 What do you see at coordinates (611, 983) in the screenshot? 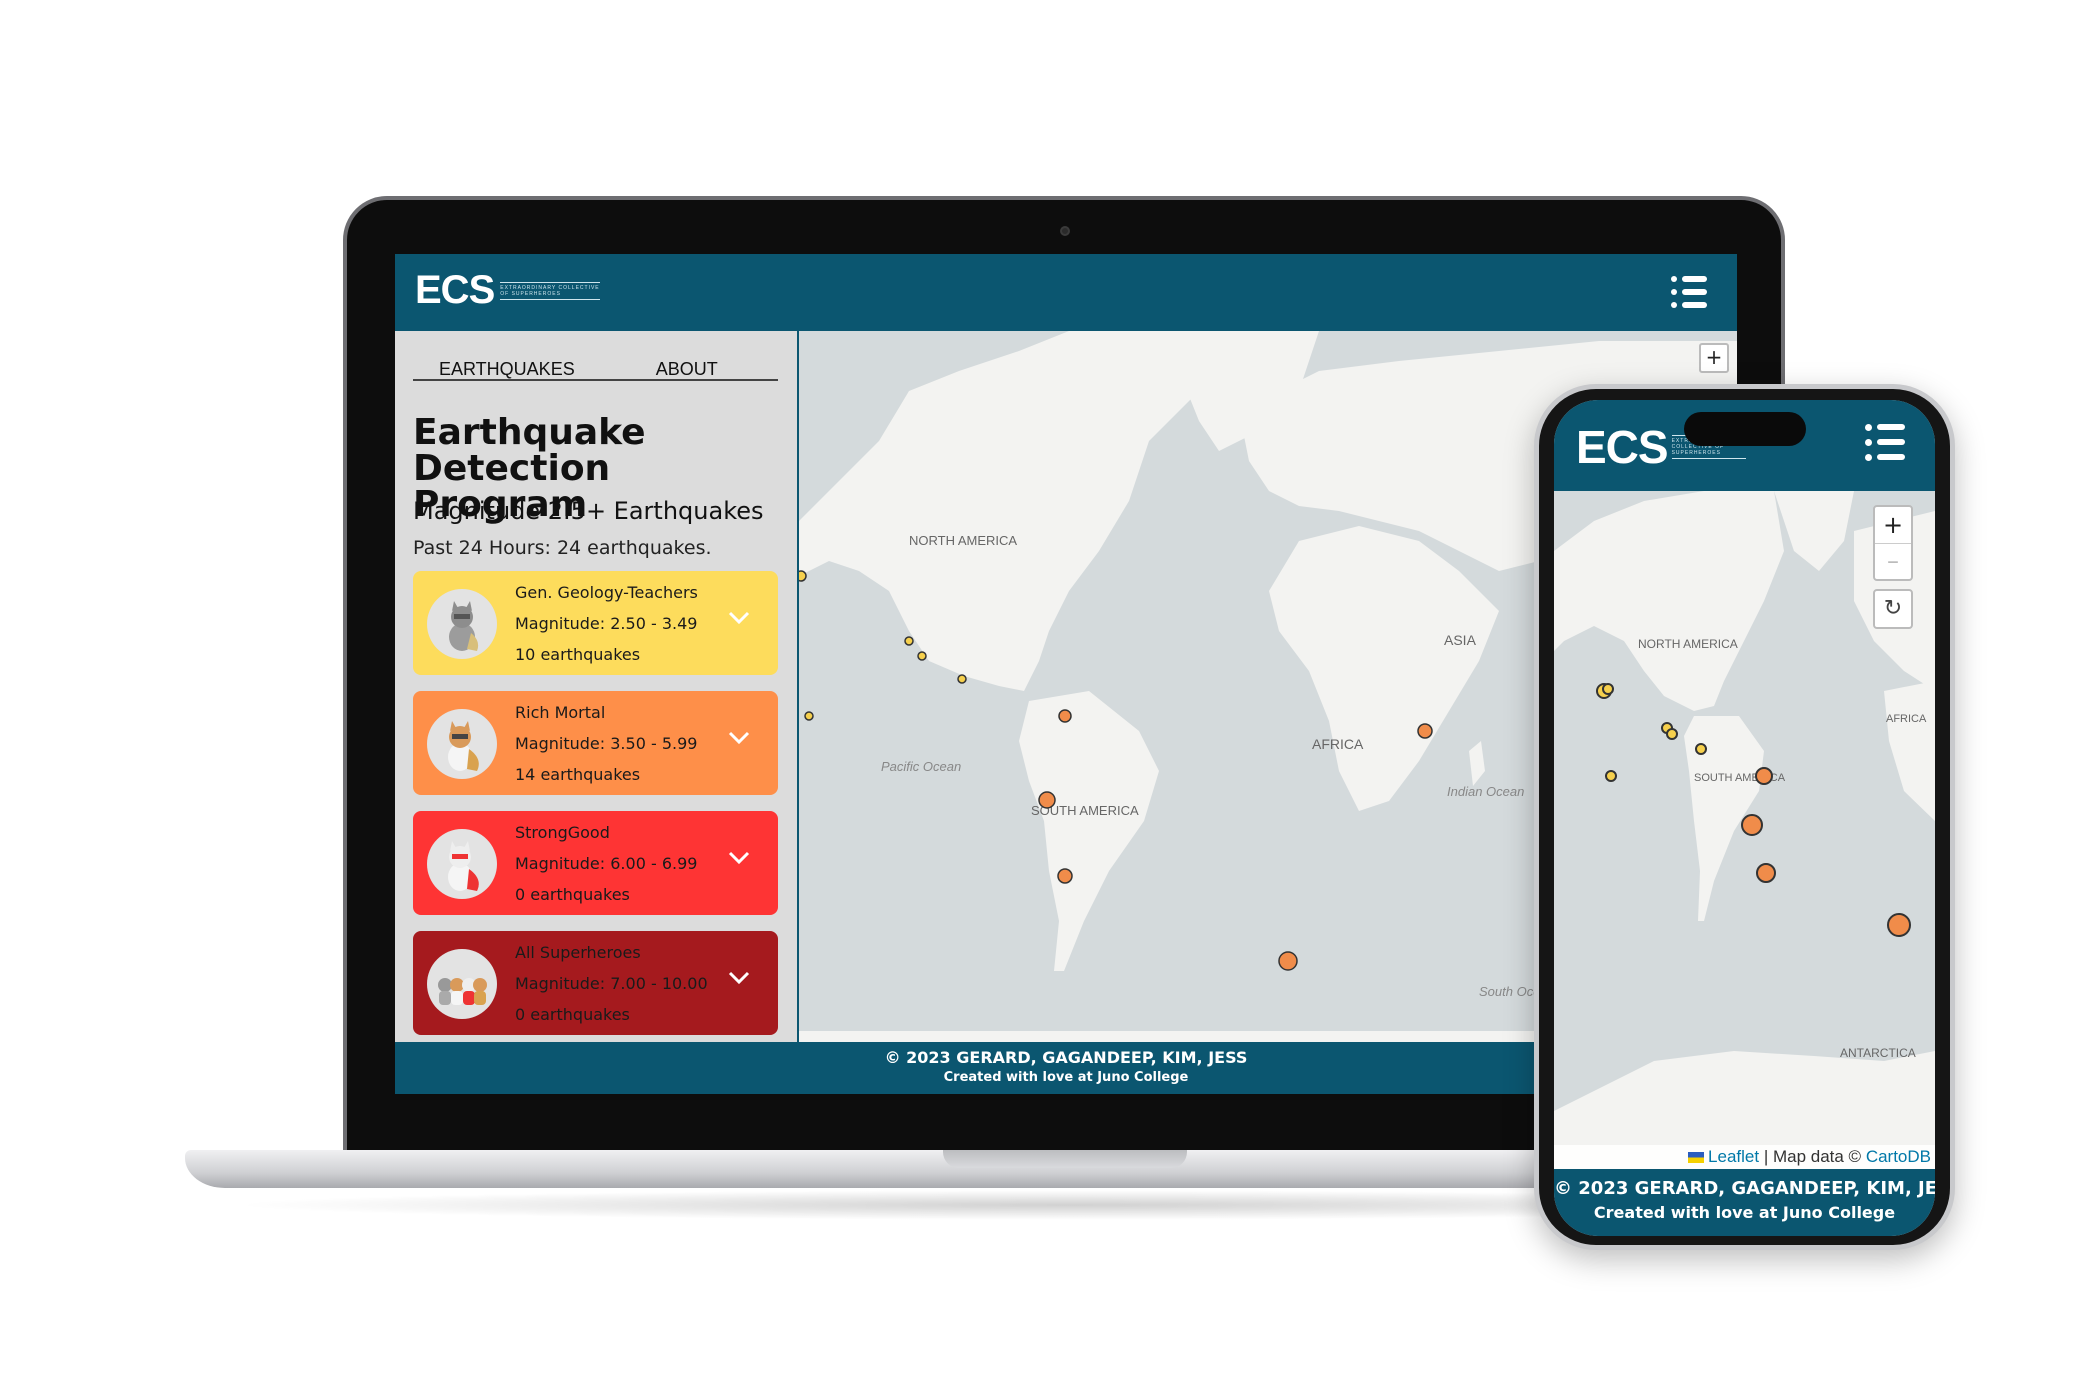
I see `card-magnitude: Magnitude: 7.00 - 10.00` at bounding box center [611, 983].